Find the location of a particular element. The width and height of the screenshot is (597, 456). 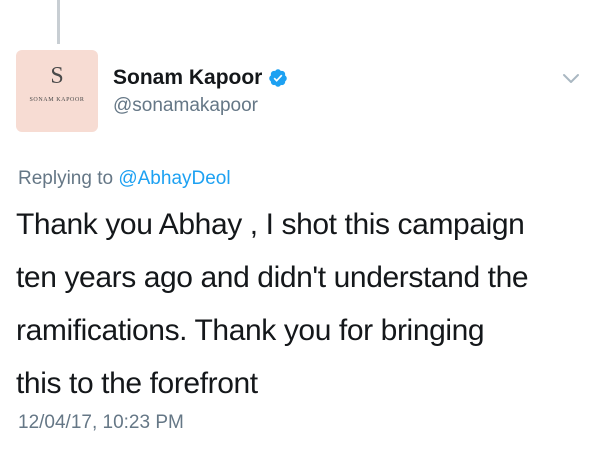

replying-to-prefix: Replying to is located at coordinates (66, 178).